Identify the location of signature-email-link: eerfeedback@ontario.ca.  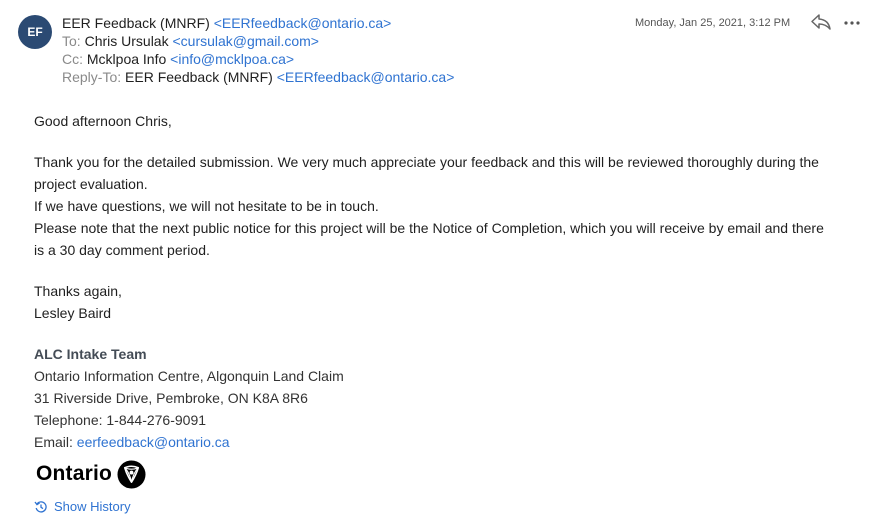
(153, 442).